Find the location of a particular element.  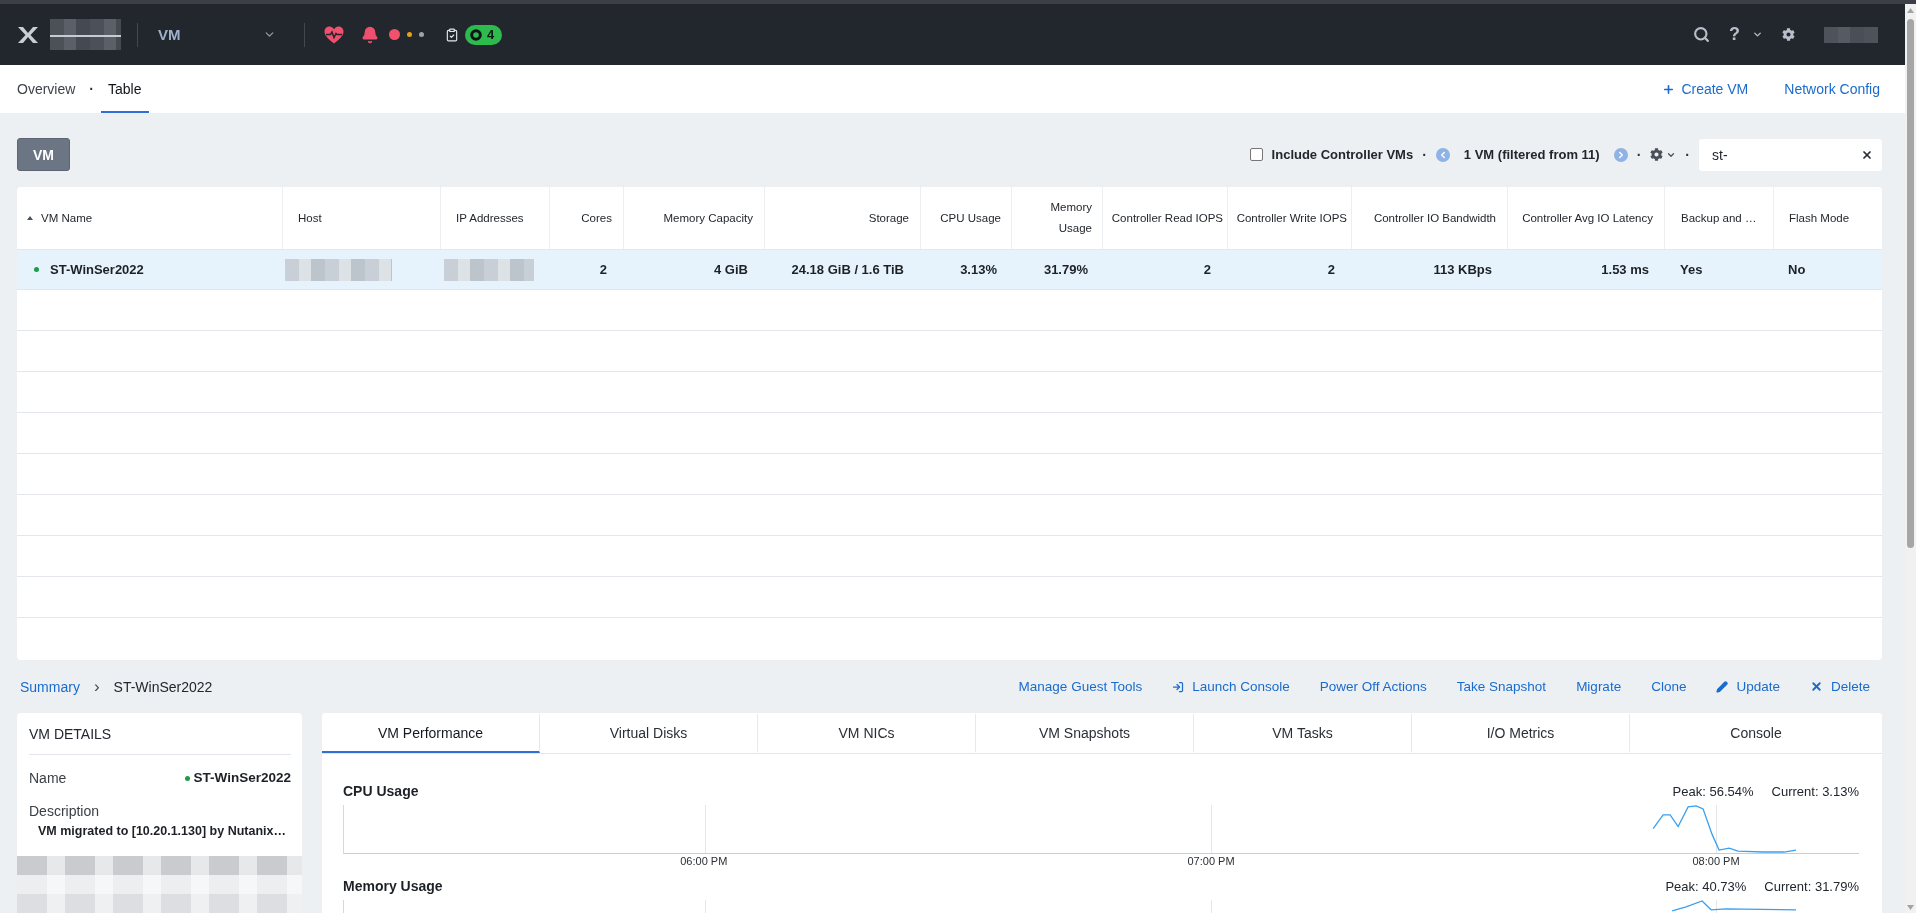

table-cell-text: Yes is located at coordinates (1691, 270).